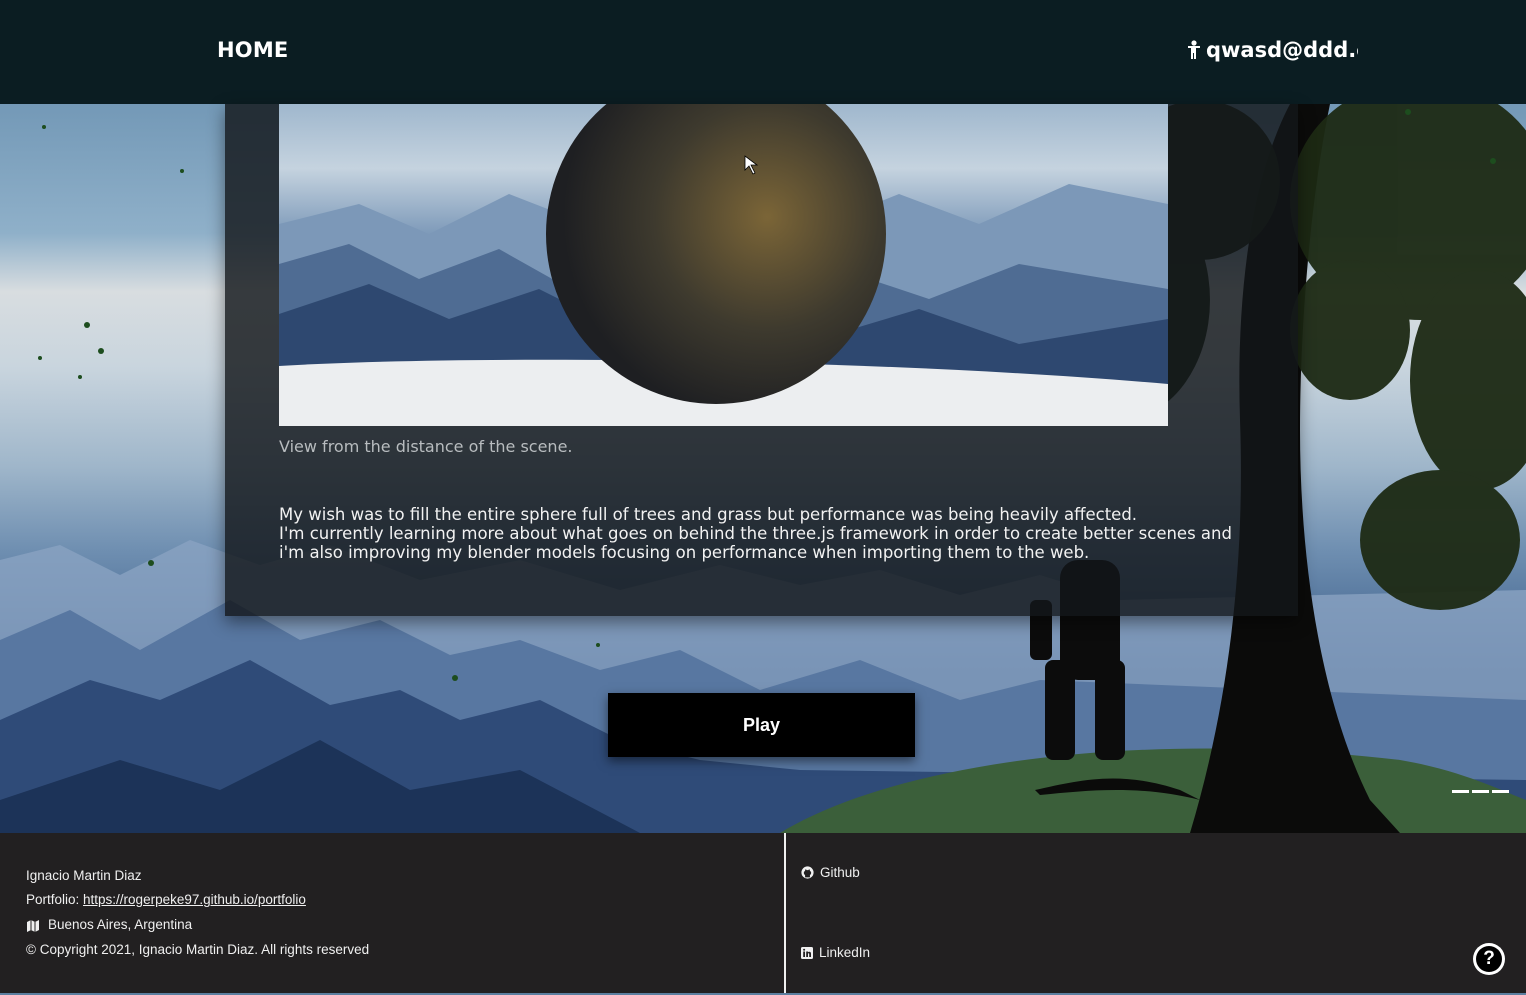 The image size is (1526, 995). What do you see at coordinates (840, 872) in the screenshot?
I see `github-label: Github` at bounding box center [840, 872].